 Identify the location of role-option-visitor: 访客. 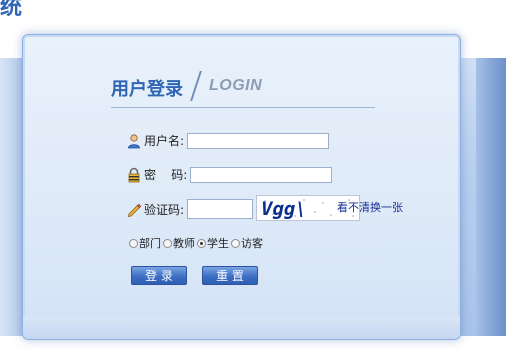
(248, 243).